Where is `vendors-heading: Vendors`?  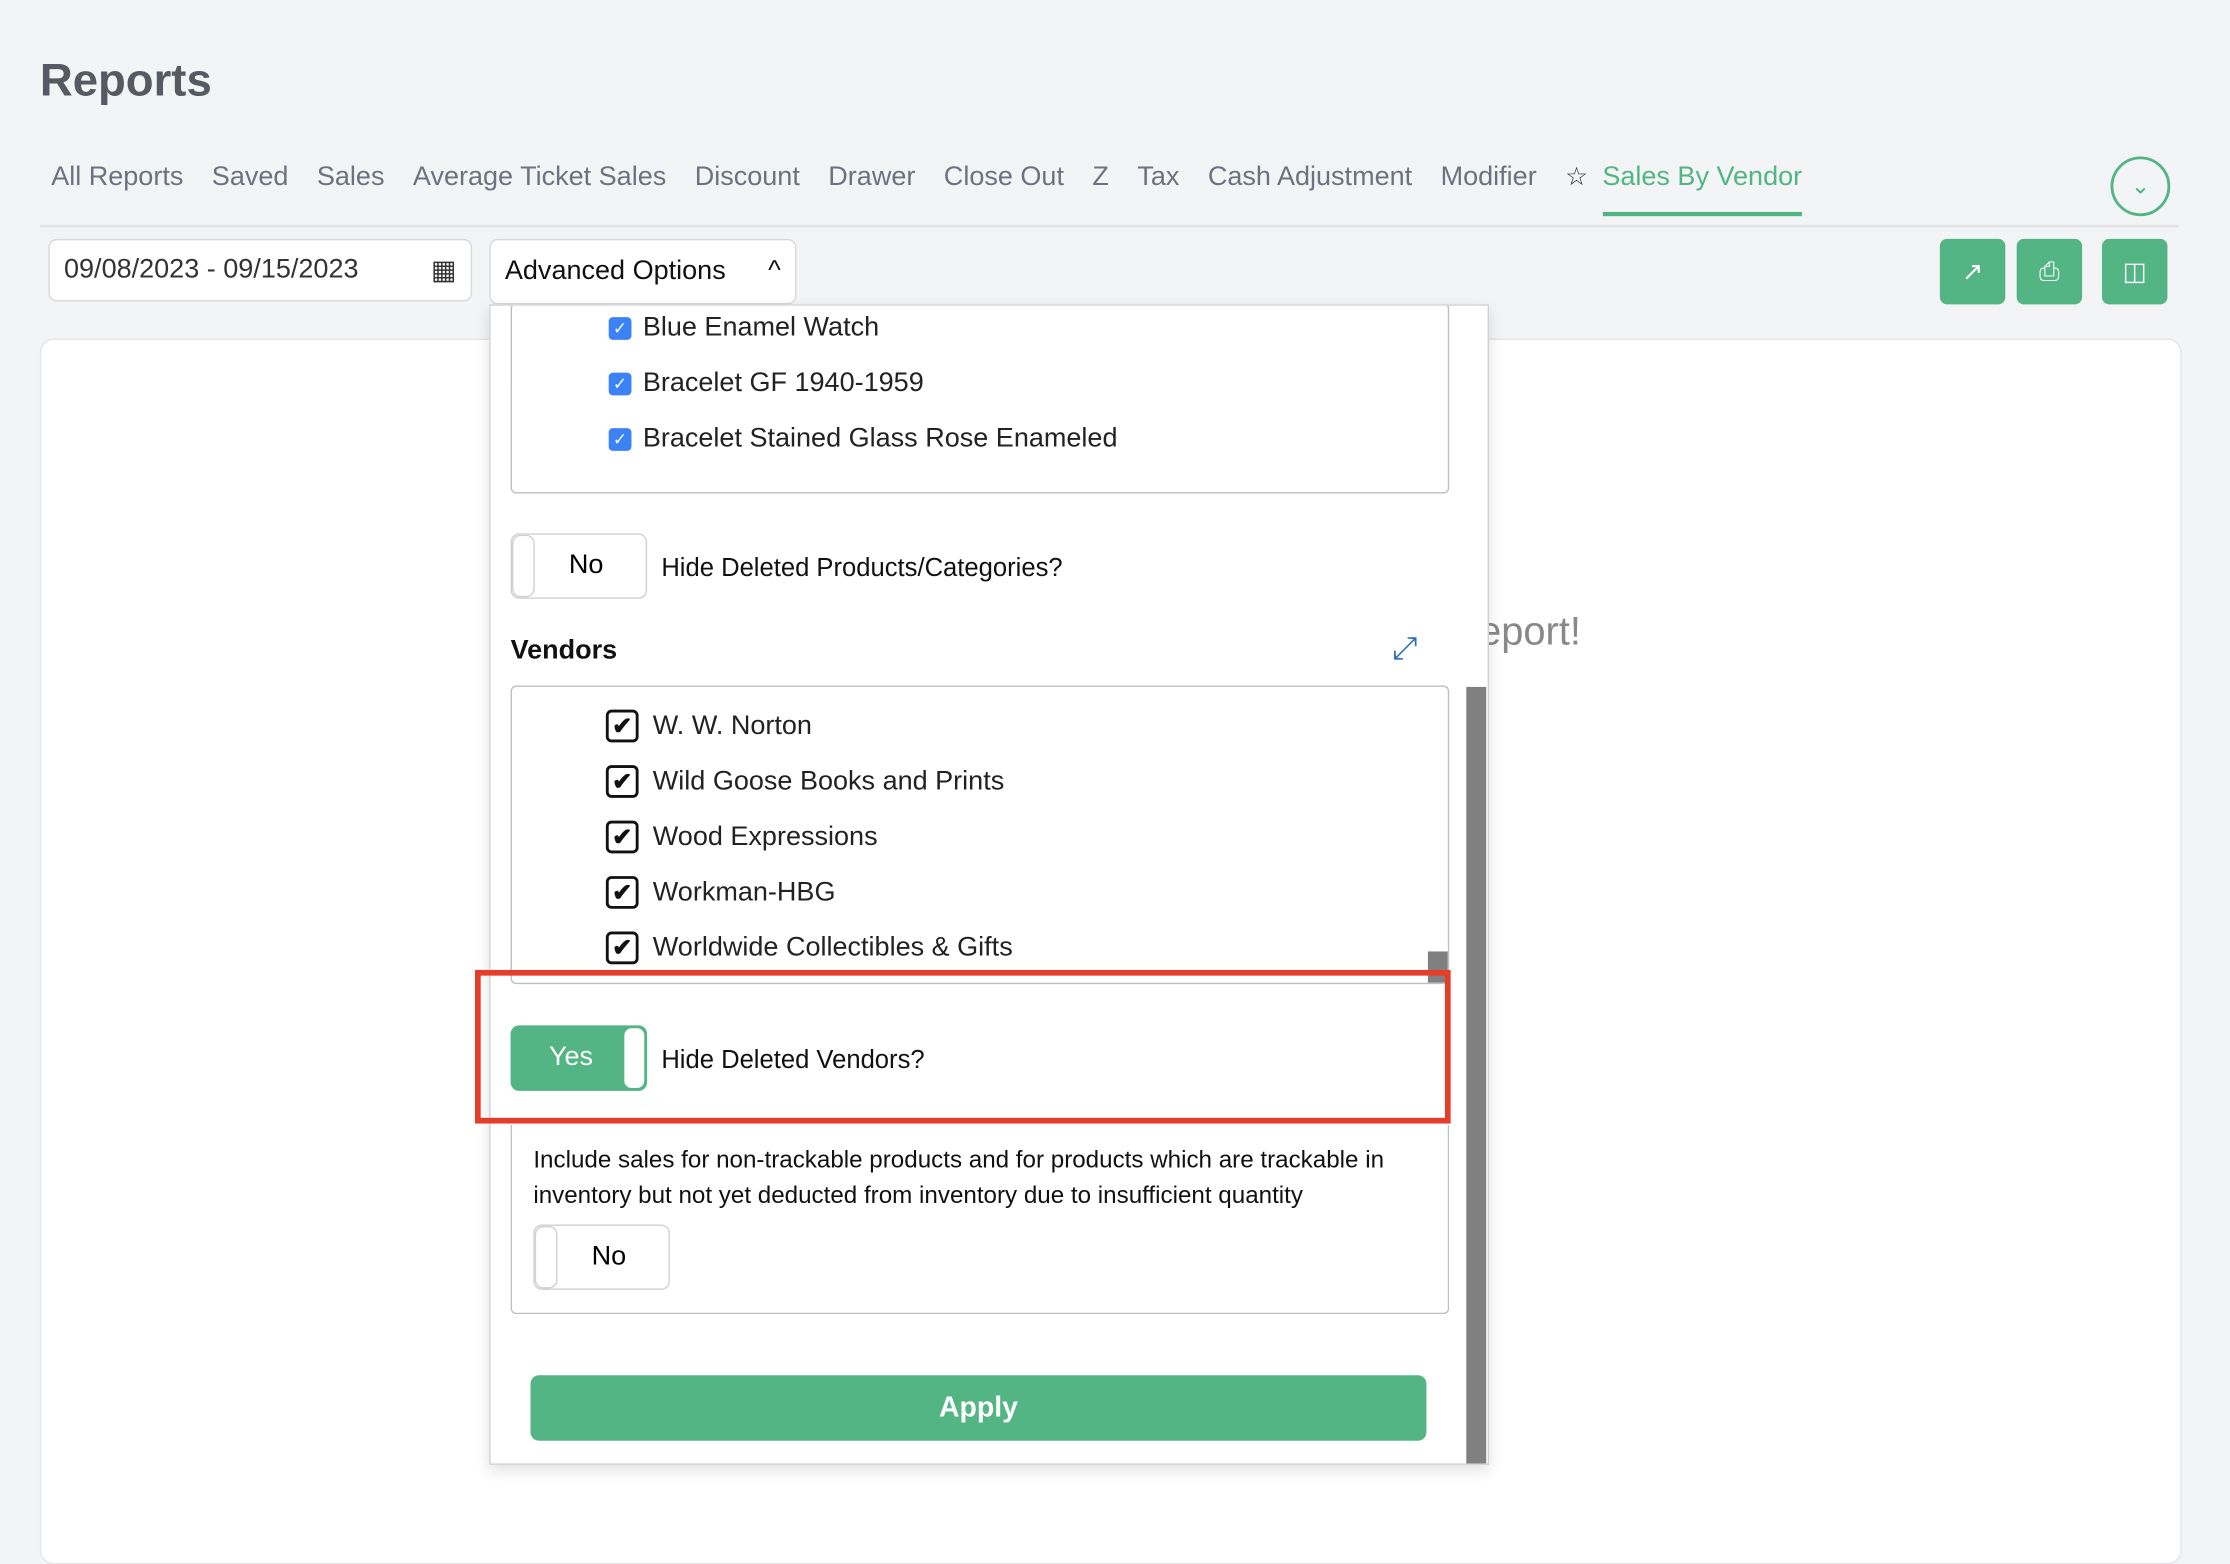 vendors-heading: Vendors is located at coordinates (564, 650).